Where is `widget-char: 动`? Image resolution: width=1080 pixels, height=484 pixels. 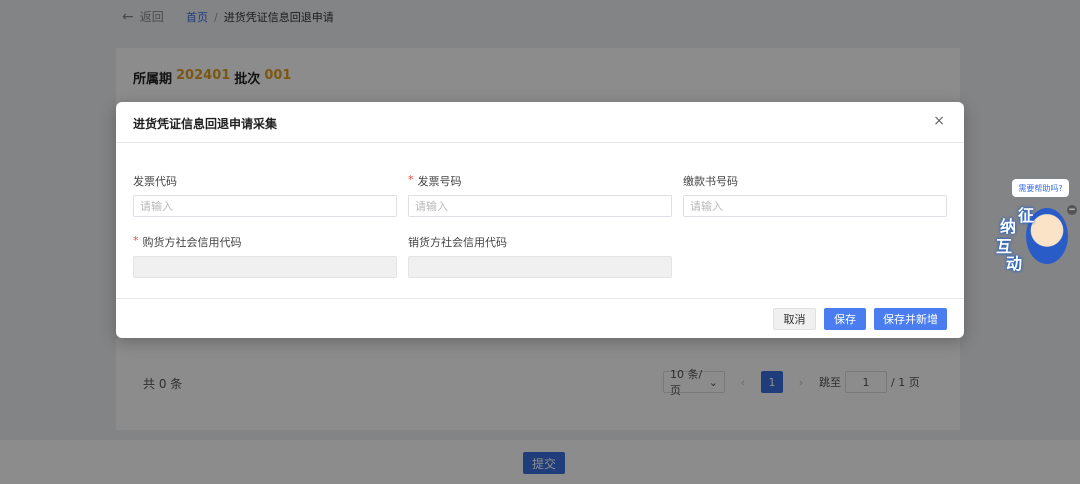
widget-char: 动 is located at coordinates (1014, 263).